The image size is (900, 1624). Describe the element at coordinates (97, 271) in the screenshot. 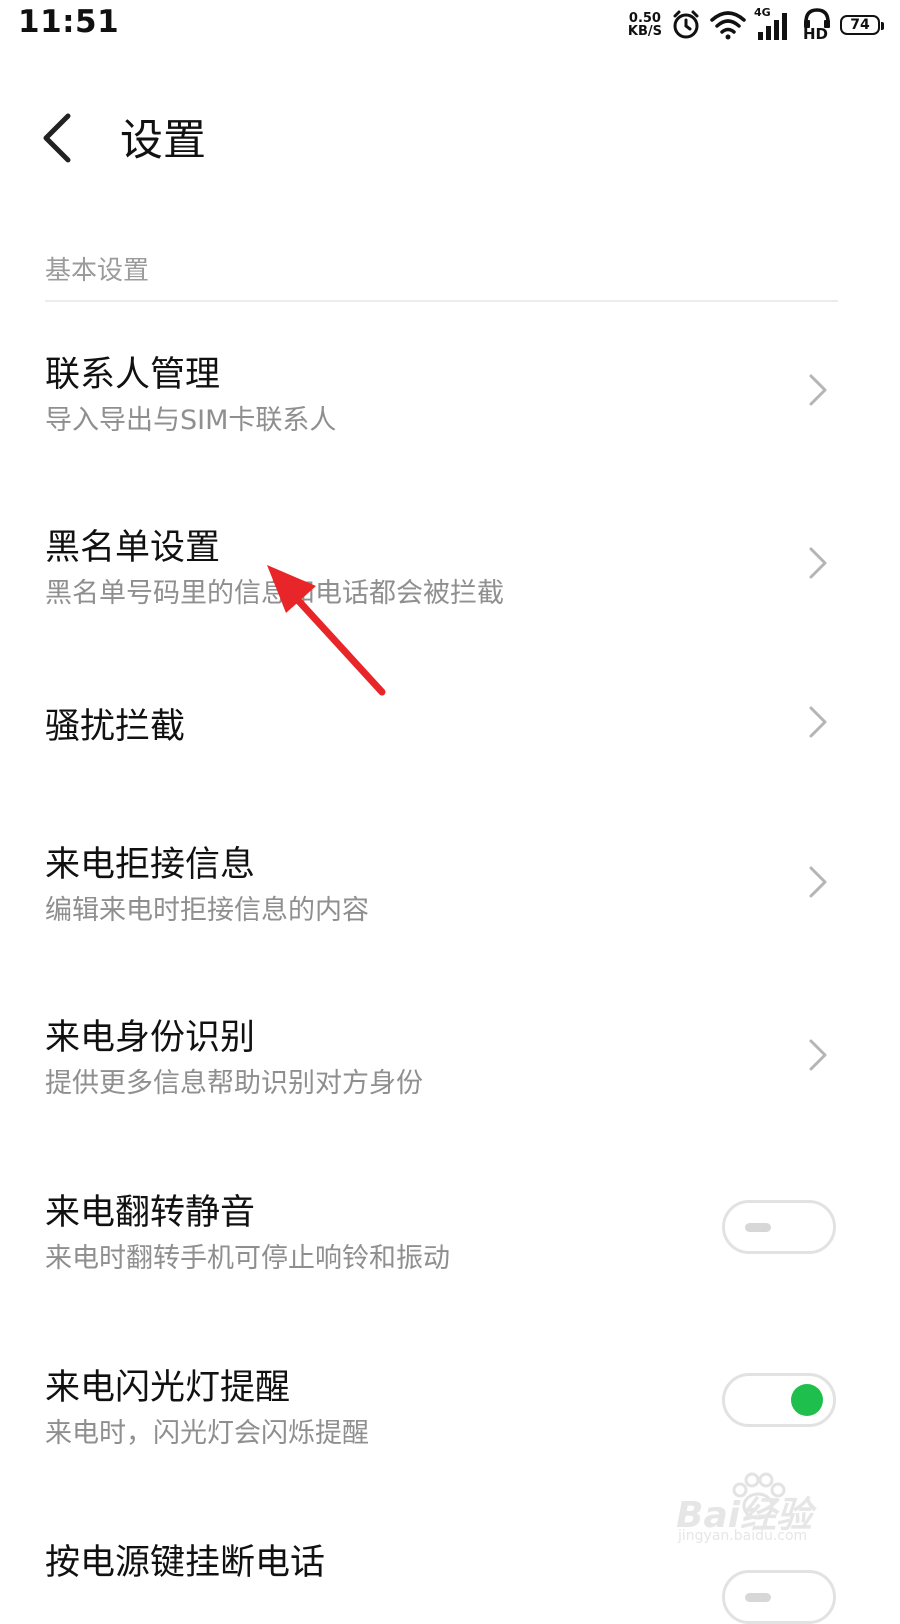

I see `section-header-basic: 基本设置` at that location.